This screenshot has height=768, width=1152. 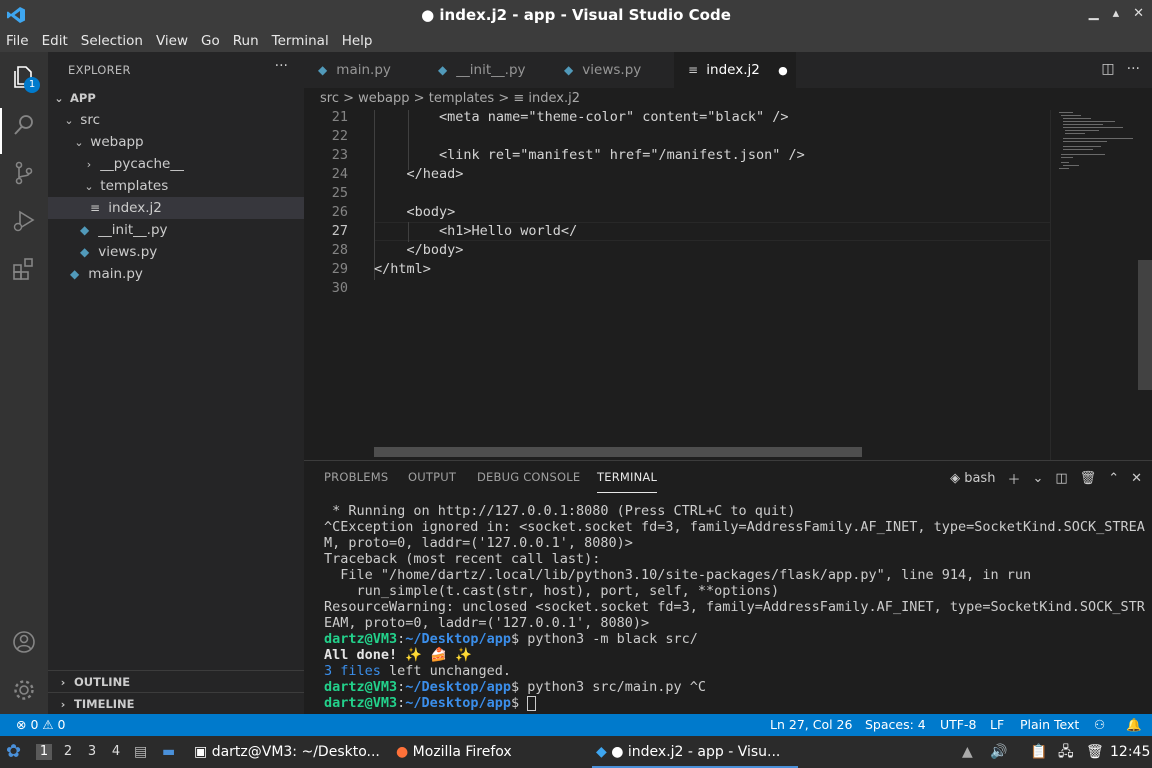 What do you see at coordinates (419, 250) in the screenshot?
I see `code-line: </body>` at bounding box center [419, 250].